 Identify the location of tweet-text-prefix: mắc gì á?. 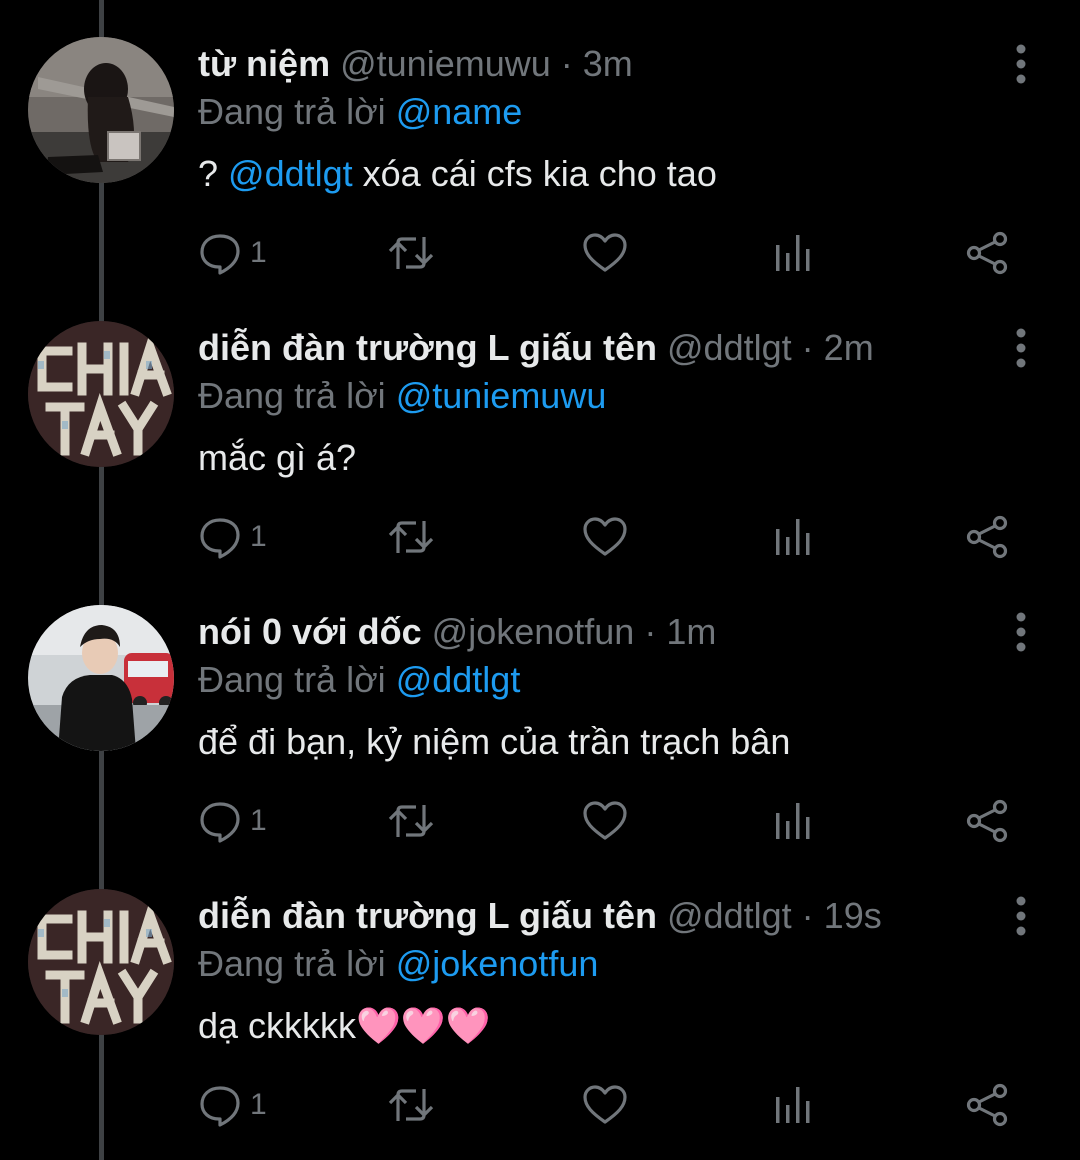
(277, 457).